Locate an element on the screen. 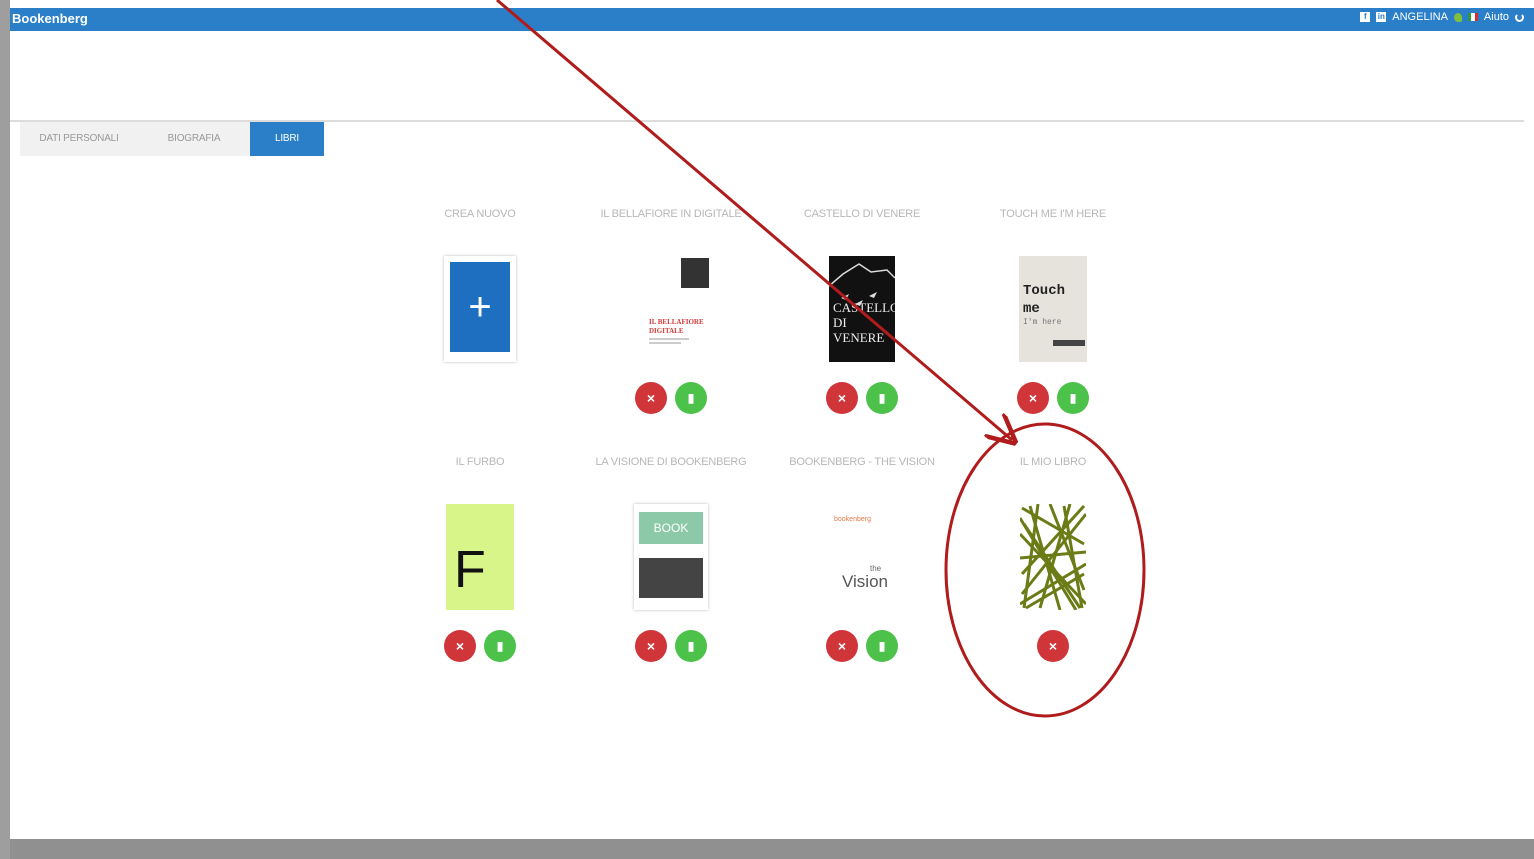 This screenshot has height=859, width=1534. book-card-il-furbo: IL FURBO F × ▮ is located at coordinates (480, 558).